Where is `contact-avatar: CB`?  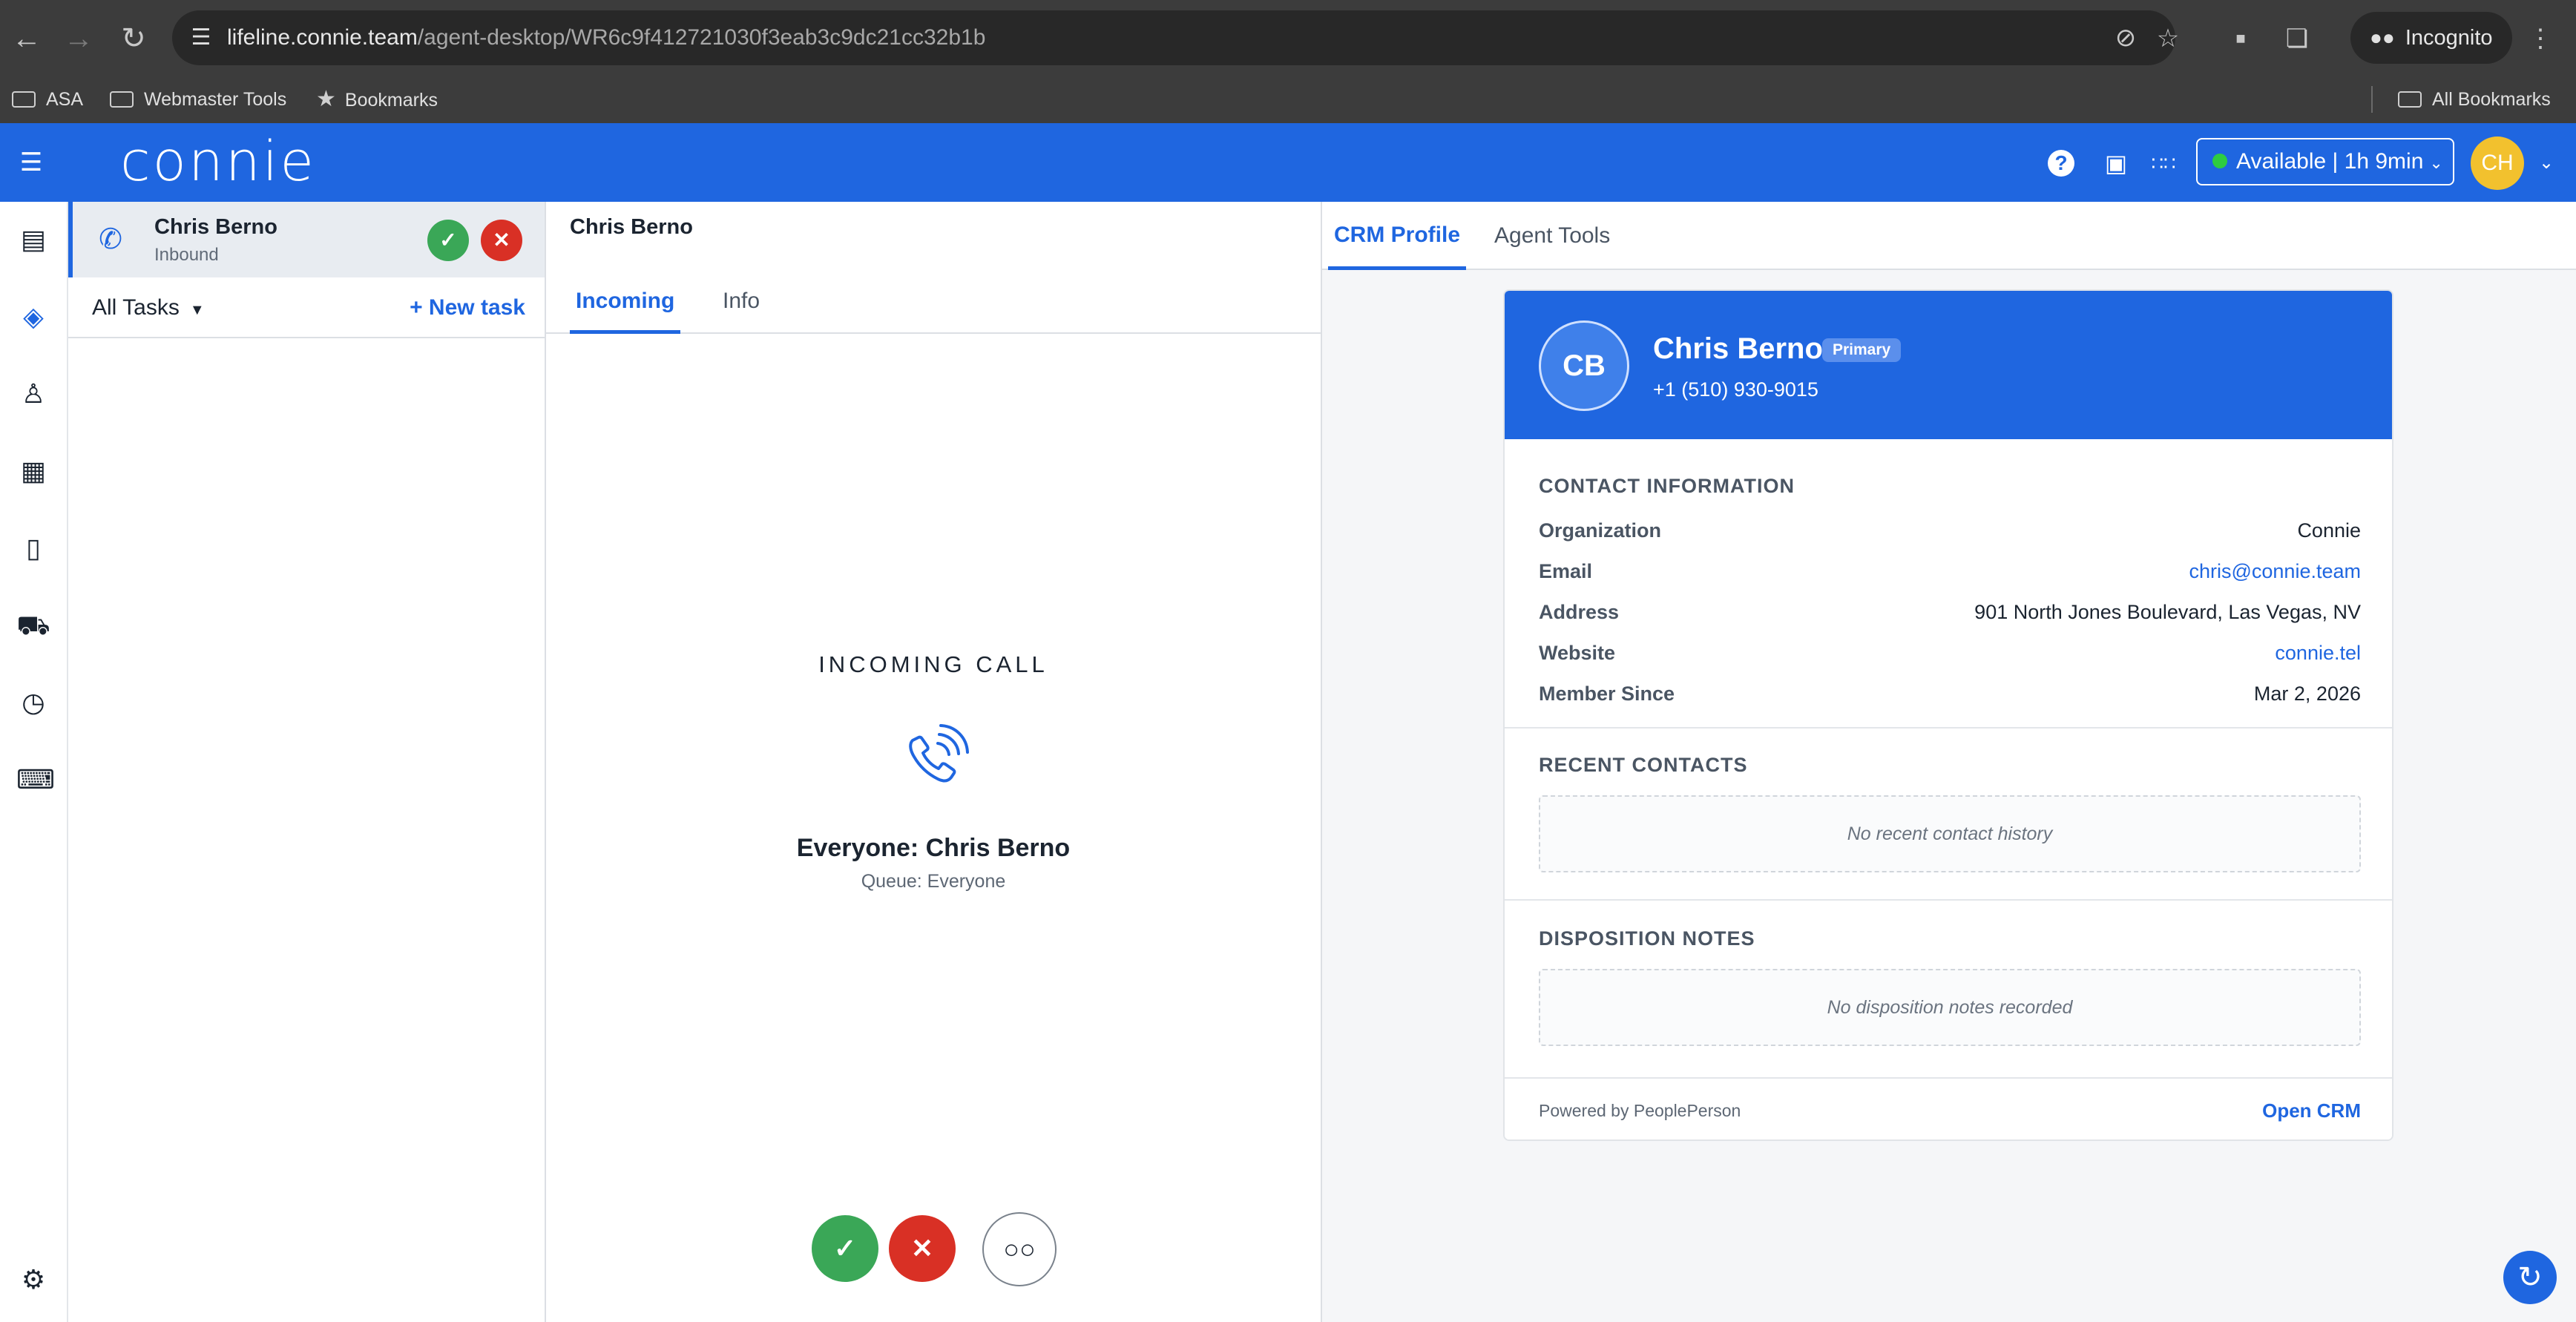
contact-avatar: CB is located at coordinates (1584, 365).